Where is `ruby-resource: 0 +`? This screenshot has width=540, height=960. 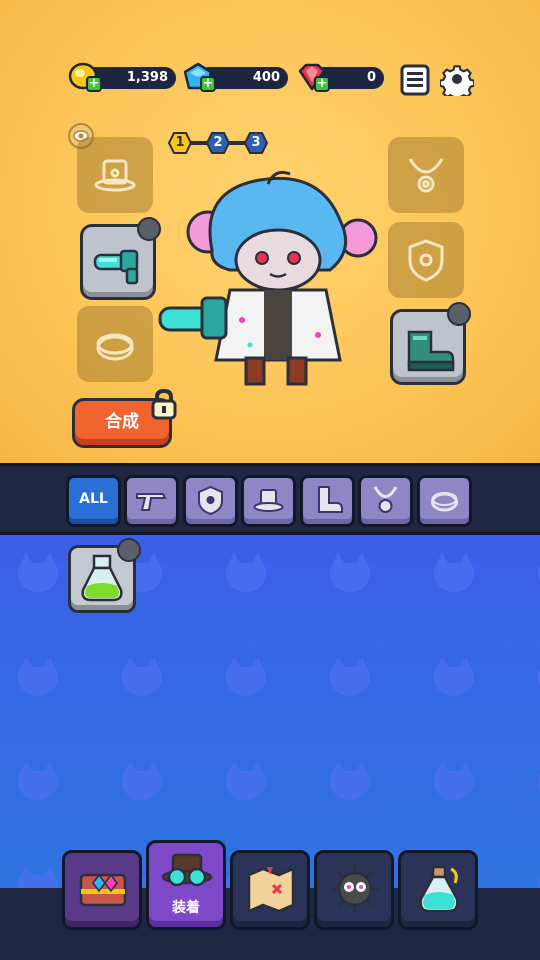
ruby-resource: 0 + is located at coordinates (340, 77).